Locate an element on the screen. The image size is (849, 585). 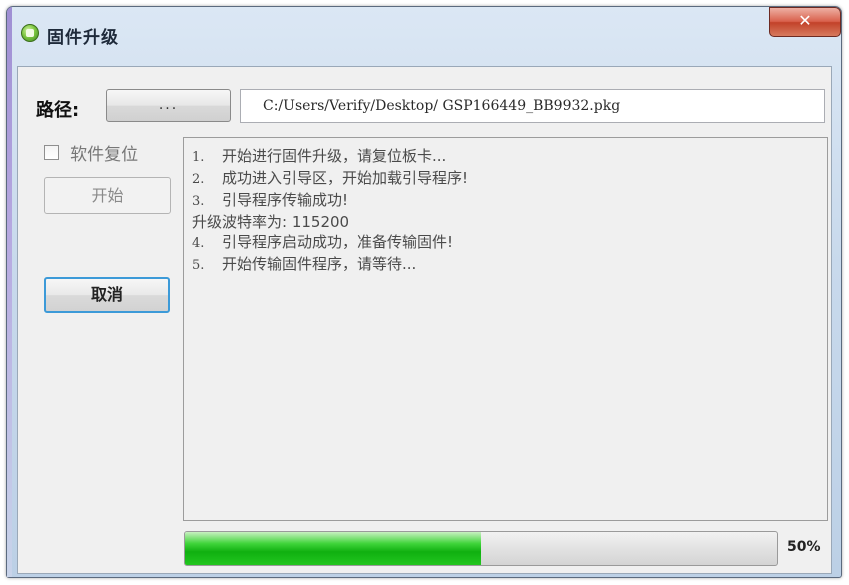
app-icon is located at coordinates (30, 33).